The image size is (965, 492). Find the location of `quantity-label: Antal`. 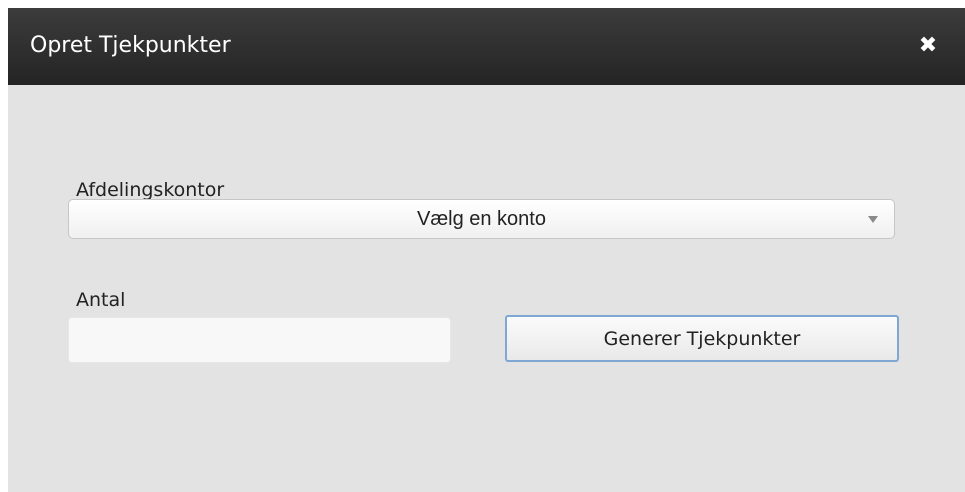

quantity-label: Antal is located at coordinates (101, 300).